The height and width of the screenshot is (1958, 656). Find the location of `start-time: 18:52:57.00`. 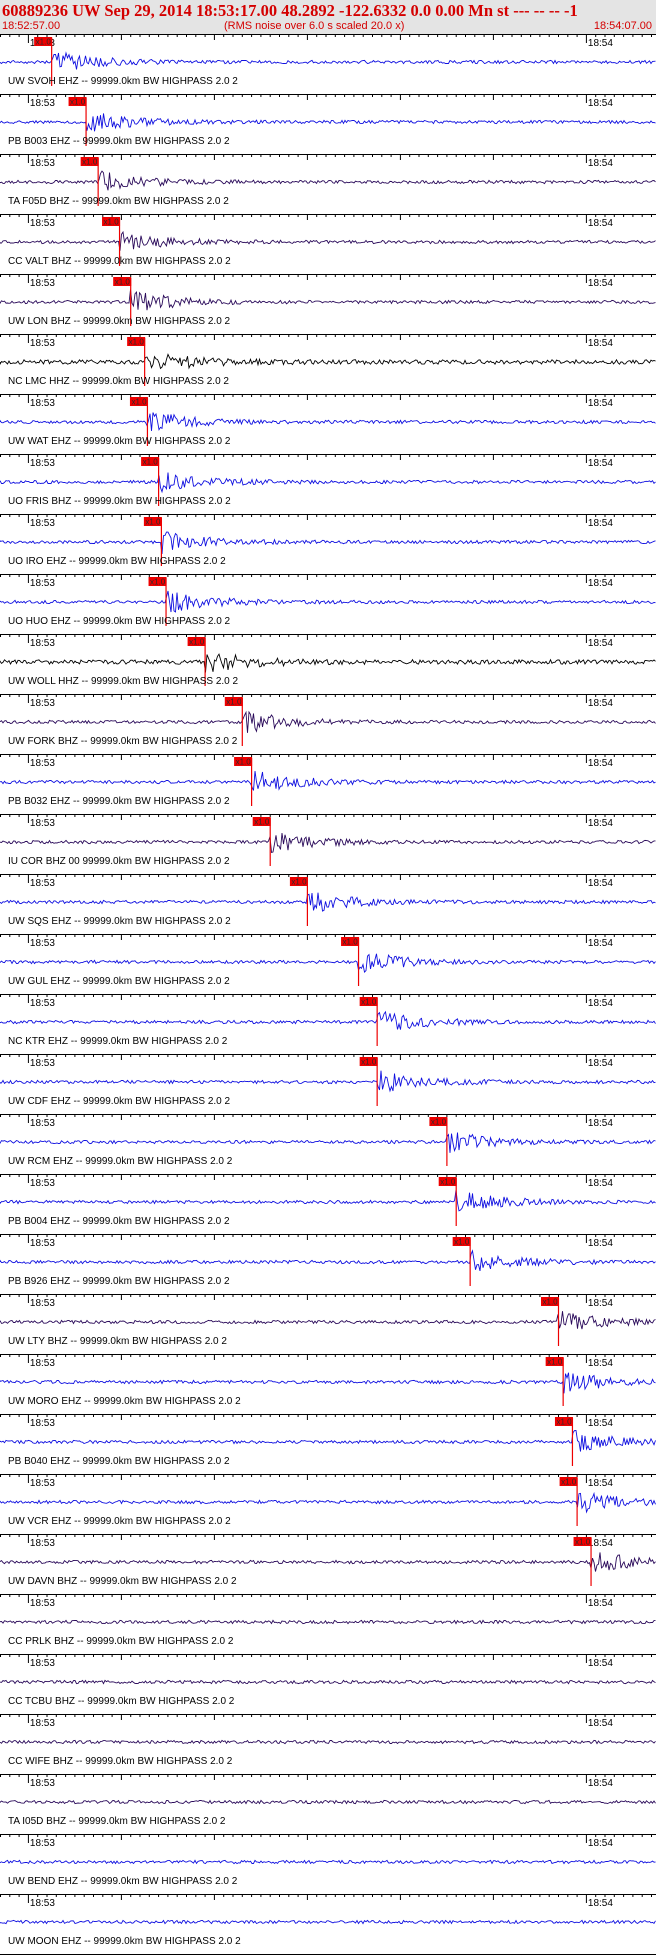

start-time: 18:52:57.00 is located at coordinates (31, 26).